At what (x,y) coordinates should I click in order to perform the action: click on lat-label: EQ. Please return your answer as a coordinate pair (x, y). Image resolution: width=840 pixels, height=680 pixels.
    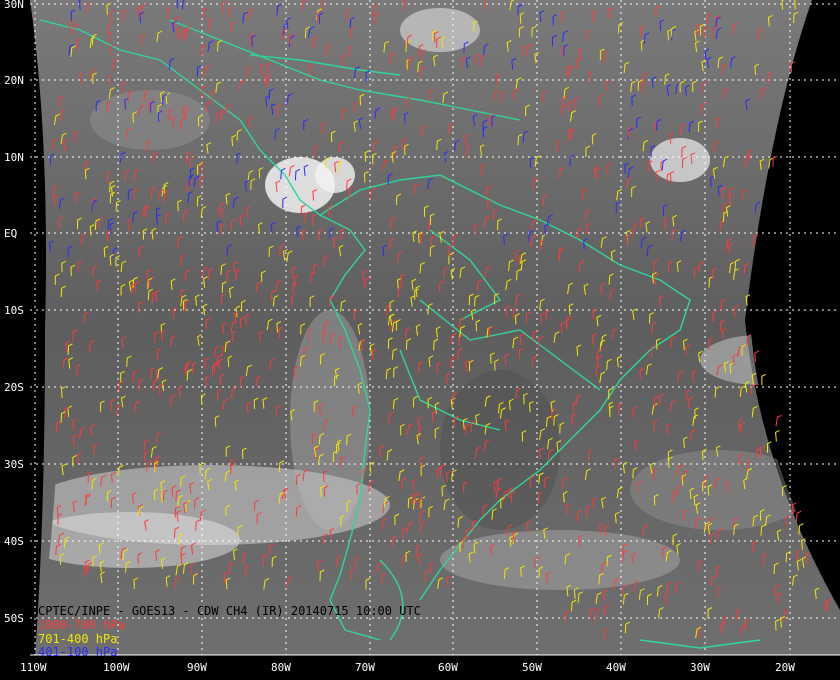
    Looking at the image, I should click on (11, 233).